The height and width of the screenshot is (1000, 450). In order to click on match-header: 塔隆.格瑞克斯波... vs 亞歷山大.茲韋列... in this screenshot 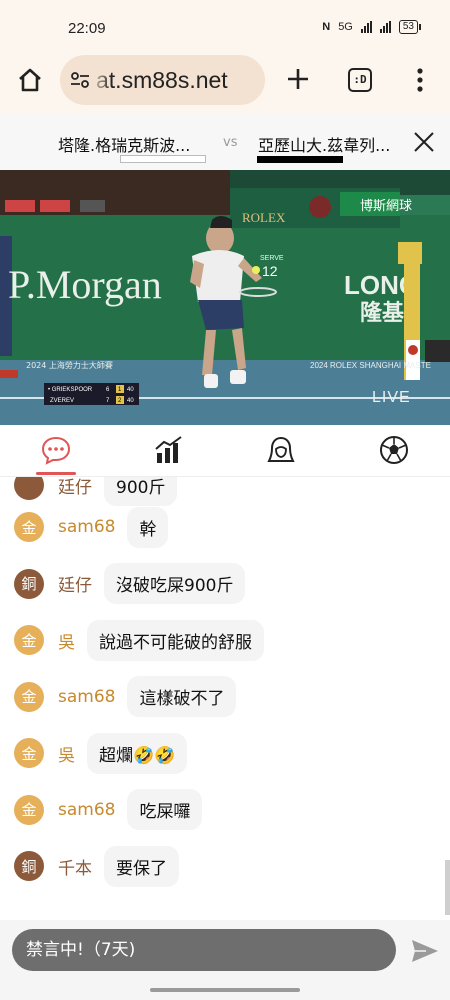, I will do `click(225, 142)`.